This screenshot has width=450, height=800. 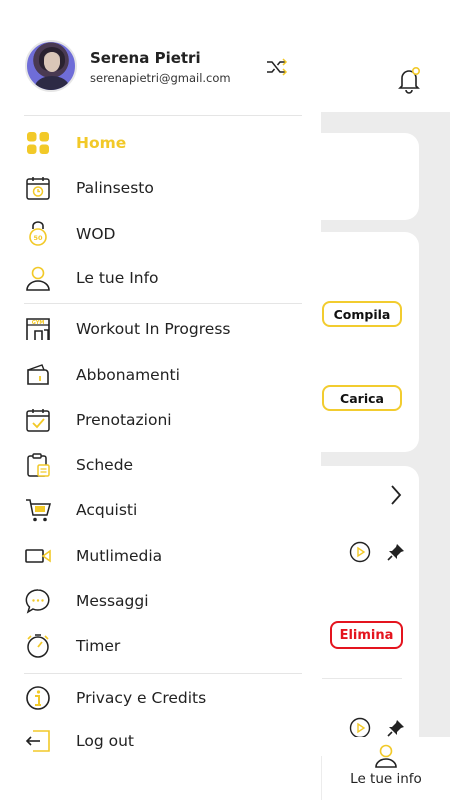 What do you see at coordinates (362, 398) in the screenshot?
I see `carica-button: Carica` at bounding box center [362, 398].